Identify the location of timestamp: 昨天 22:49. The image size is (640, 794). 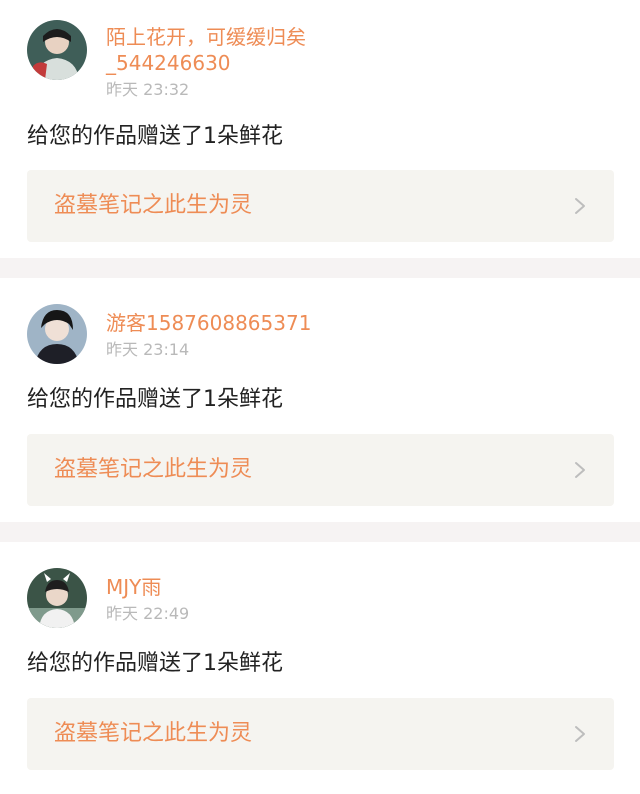
(148, 613).